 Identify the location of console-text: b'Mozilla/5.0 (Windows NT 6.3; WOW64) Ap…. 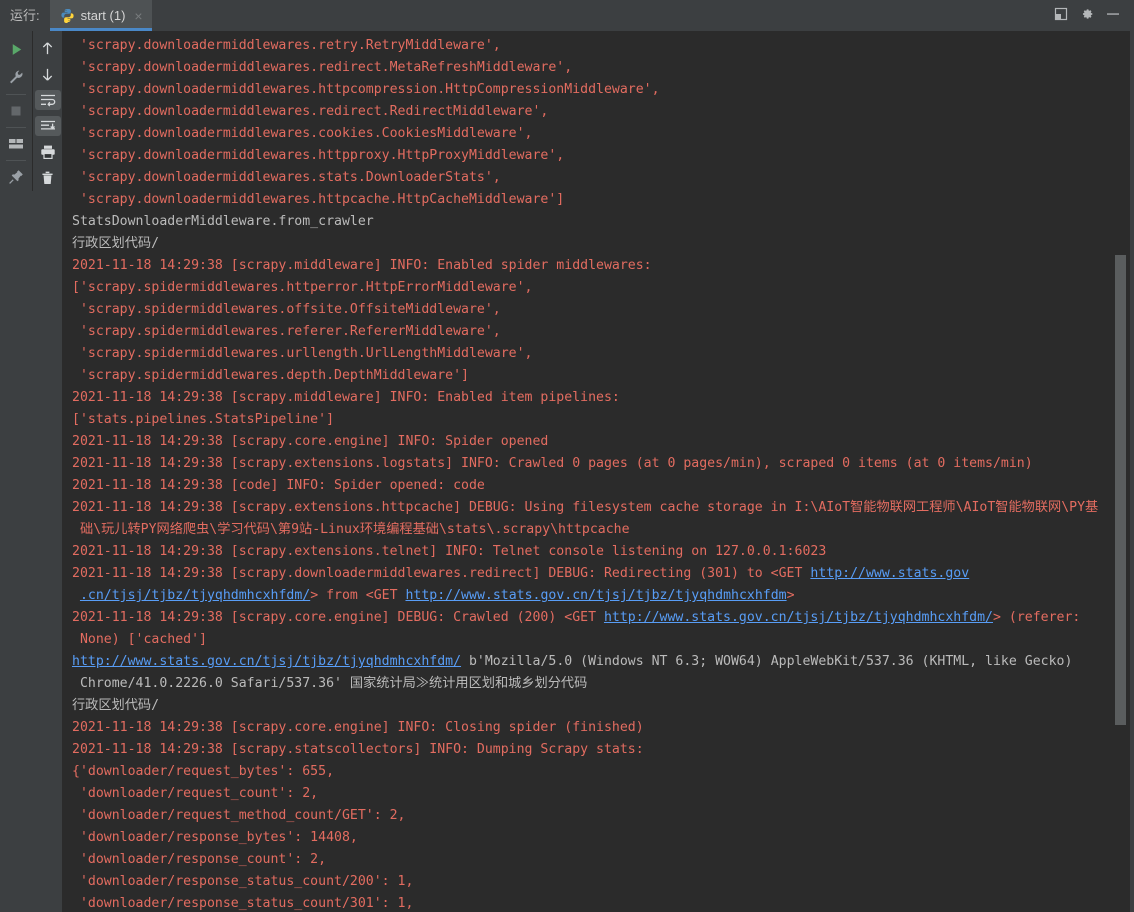
(767, 661).